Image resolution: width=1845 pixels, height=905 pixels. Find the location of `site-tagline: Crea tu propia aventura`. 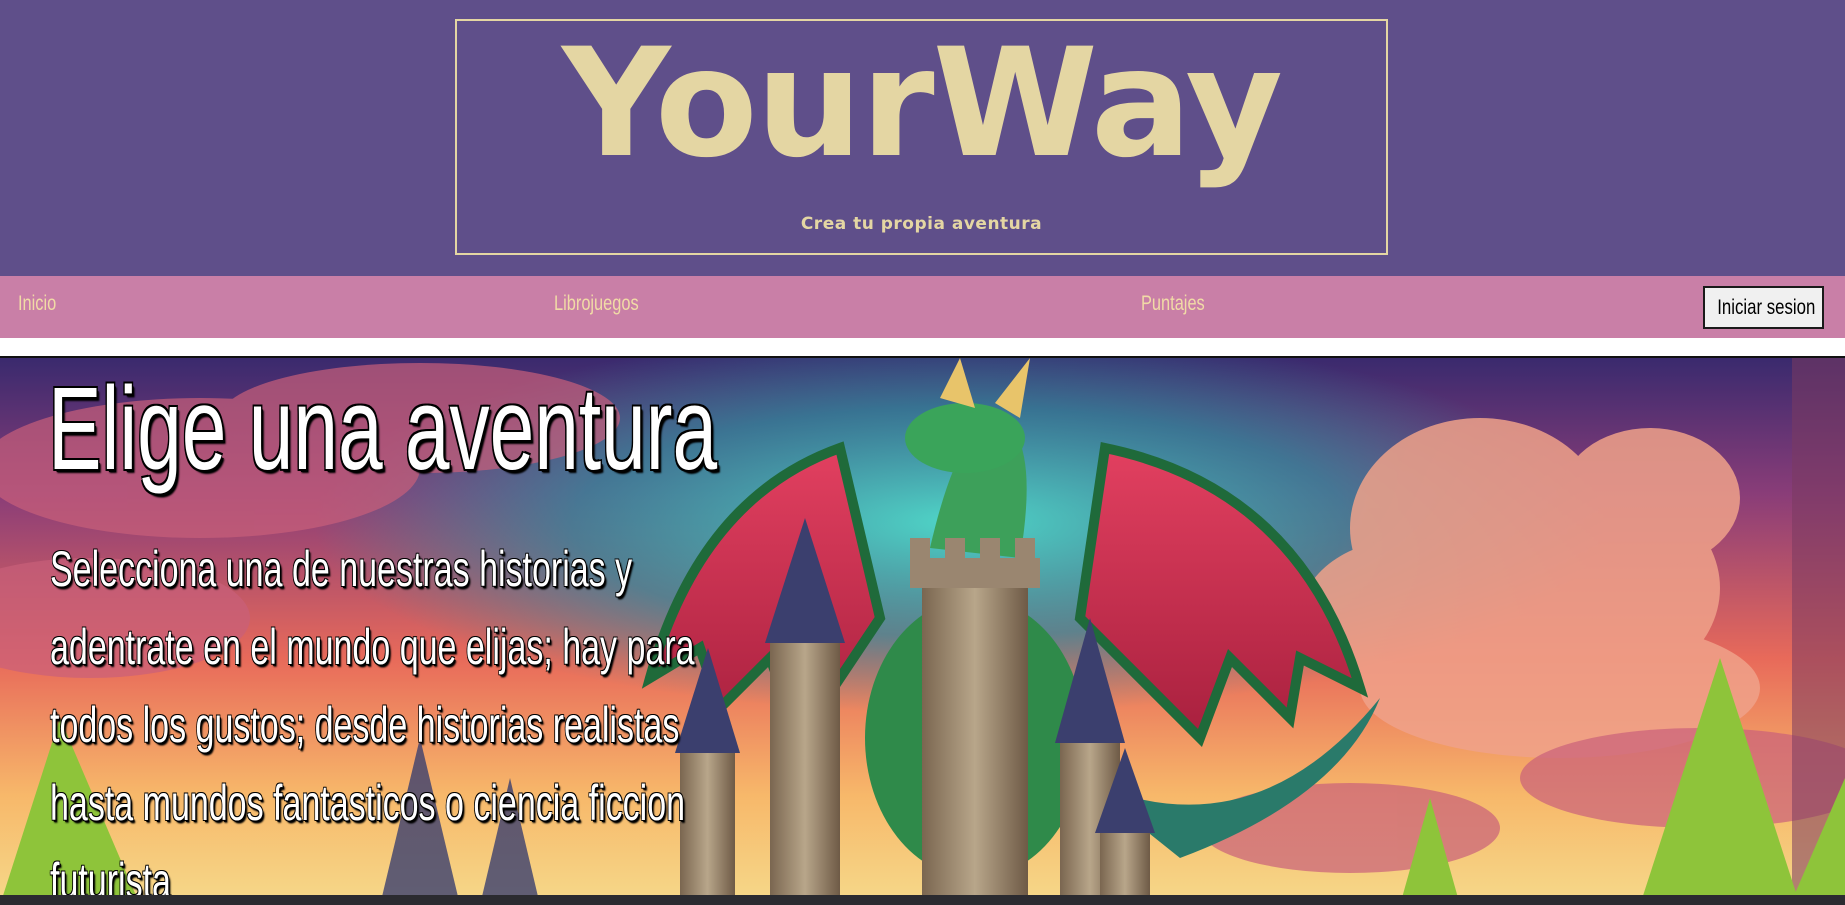

site-tagline: Crea tu propia aventura is located at coordinates (921, 224).